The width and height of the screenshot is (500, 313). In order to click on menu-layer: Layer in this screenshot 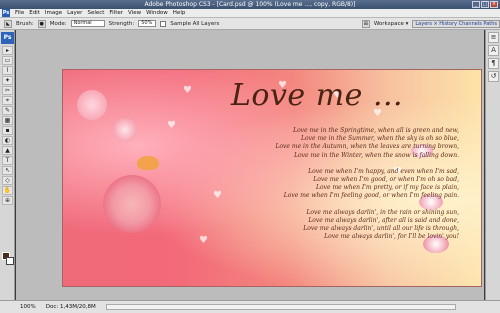, I will do `click(74, 13)`.